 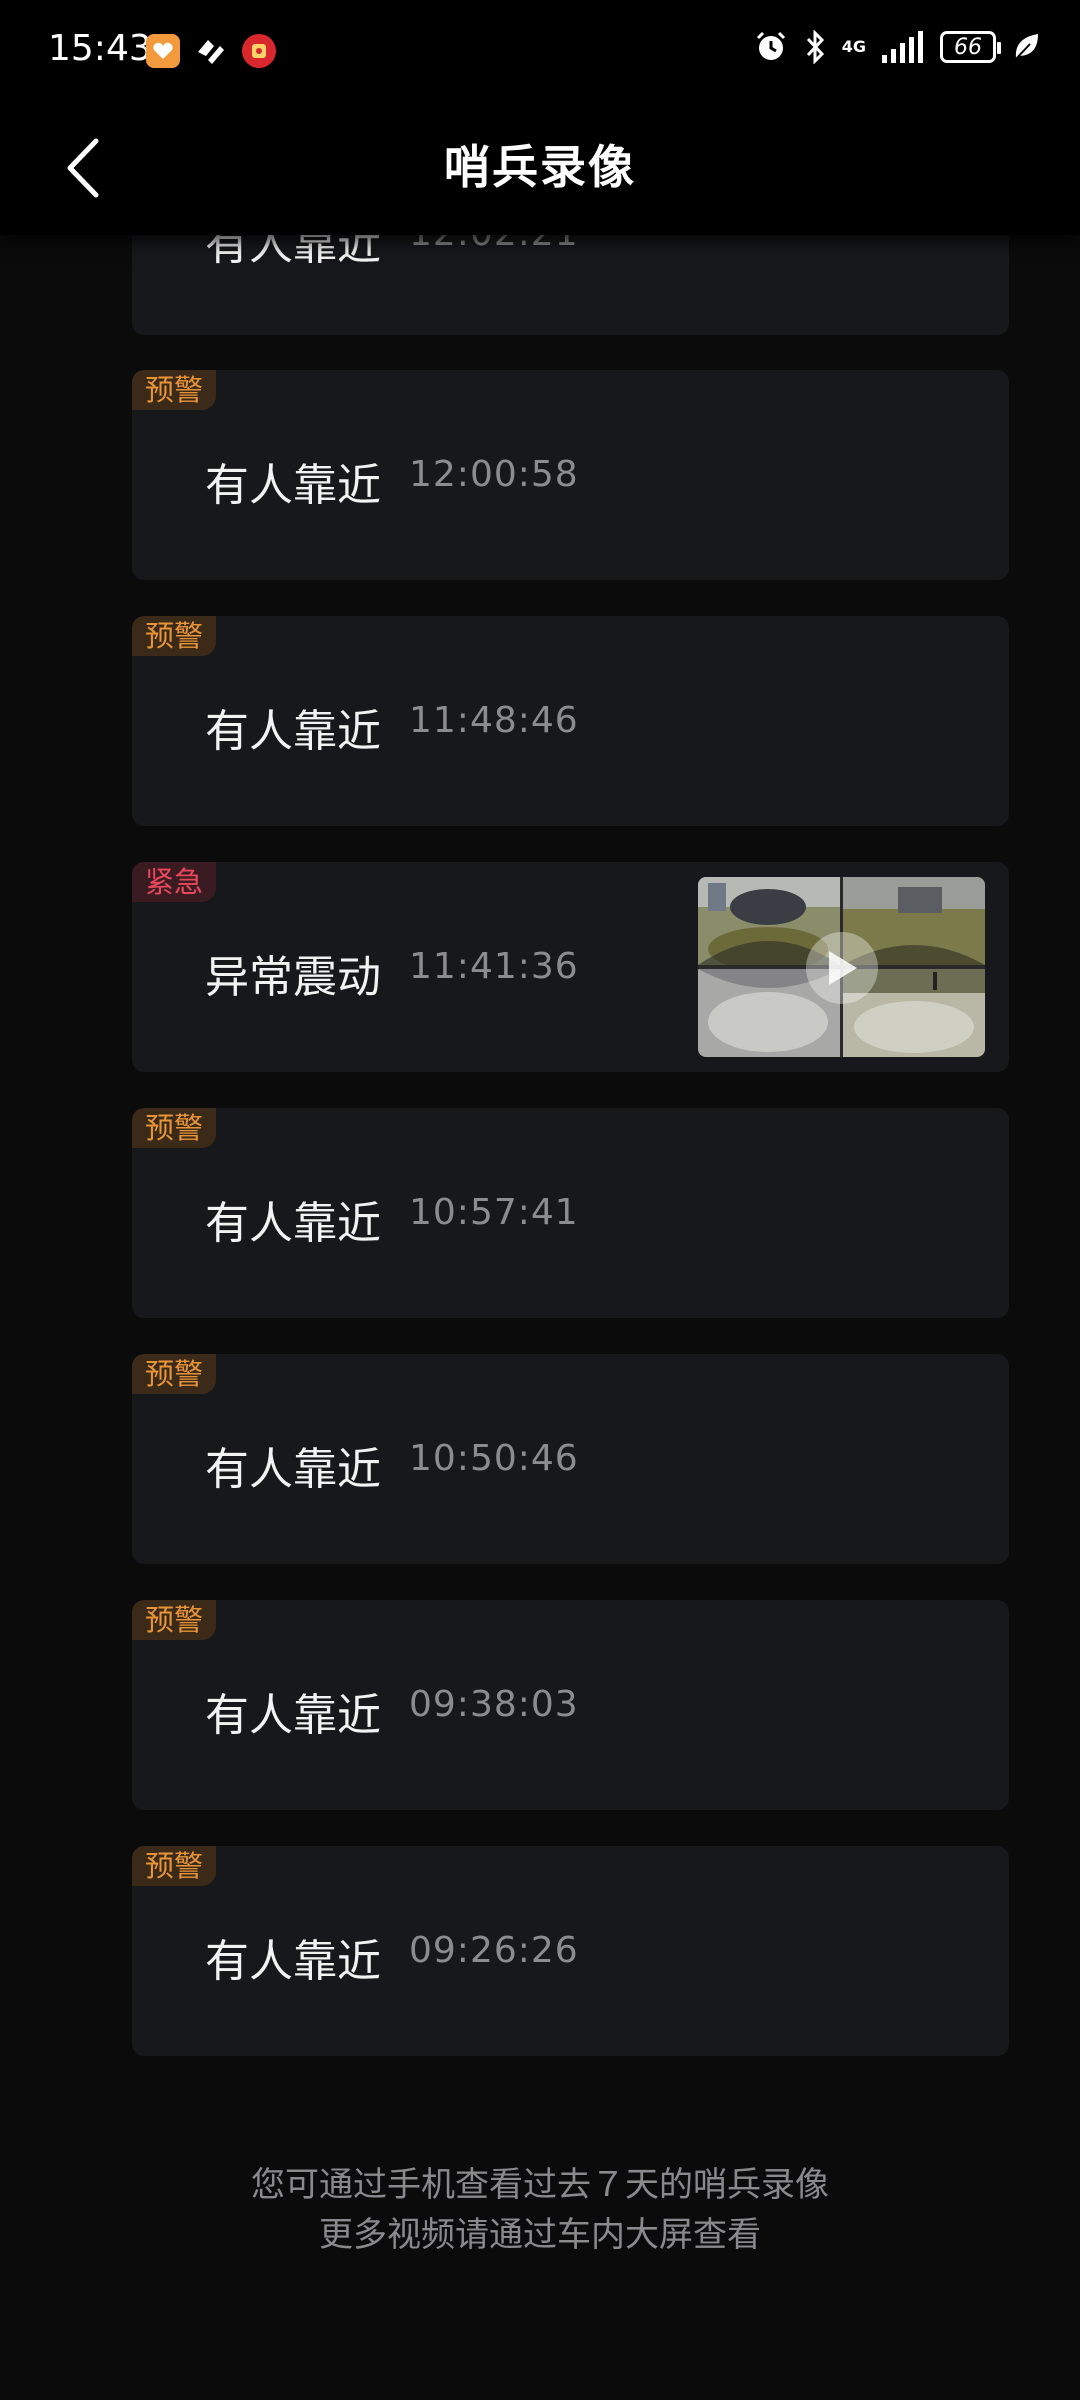 I want to click on video-thumbnail, so click(x=841, y=967).